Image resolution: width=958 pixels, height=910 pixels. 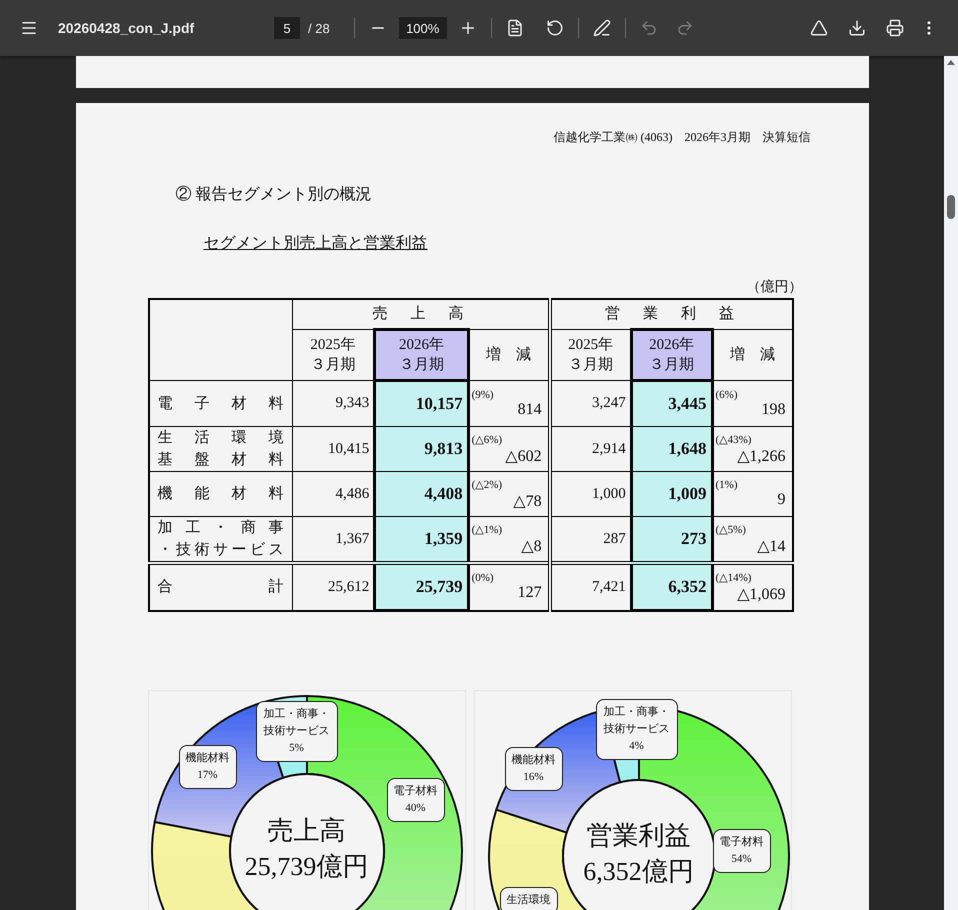 I want to click on chart-callout: 電子材料 54%, so click(x=741, y=851).